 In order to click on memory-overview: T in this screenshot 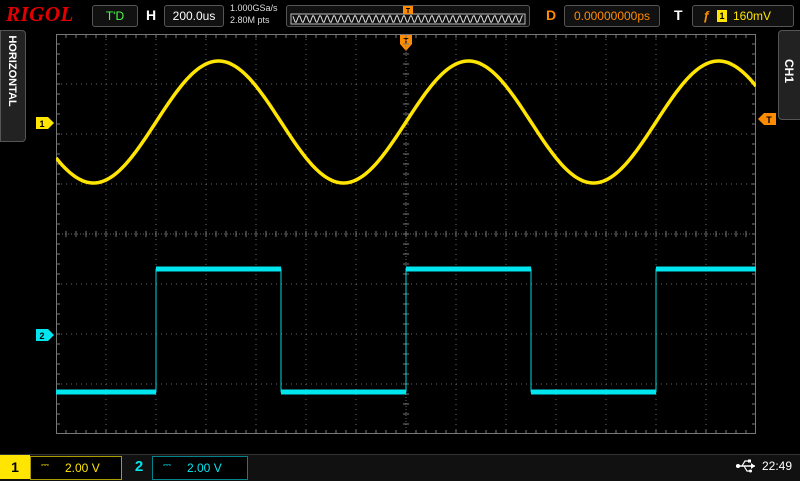, I will do `click(408, 16)`.